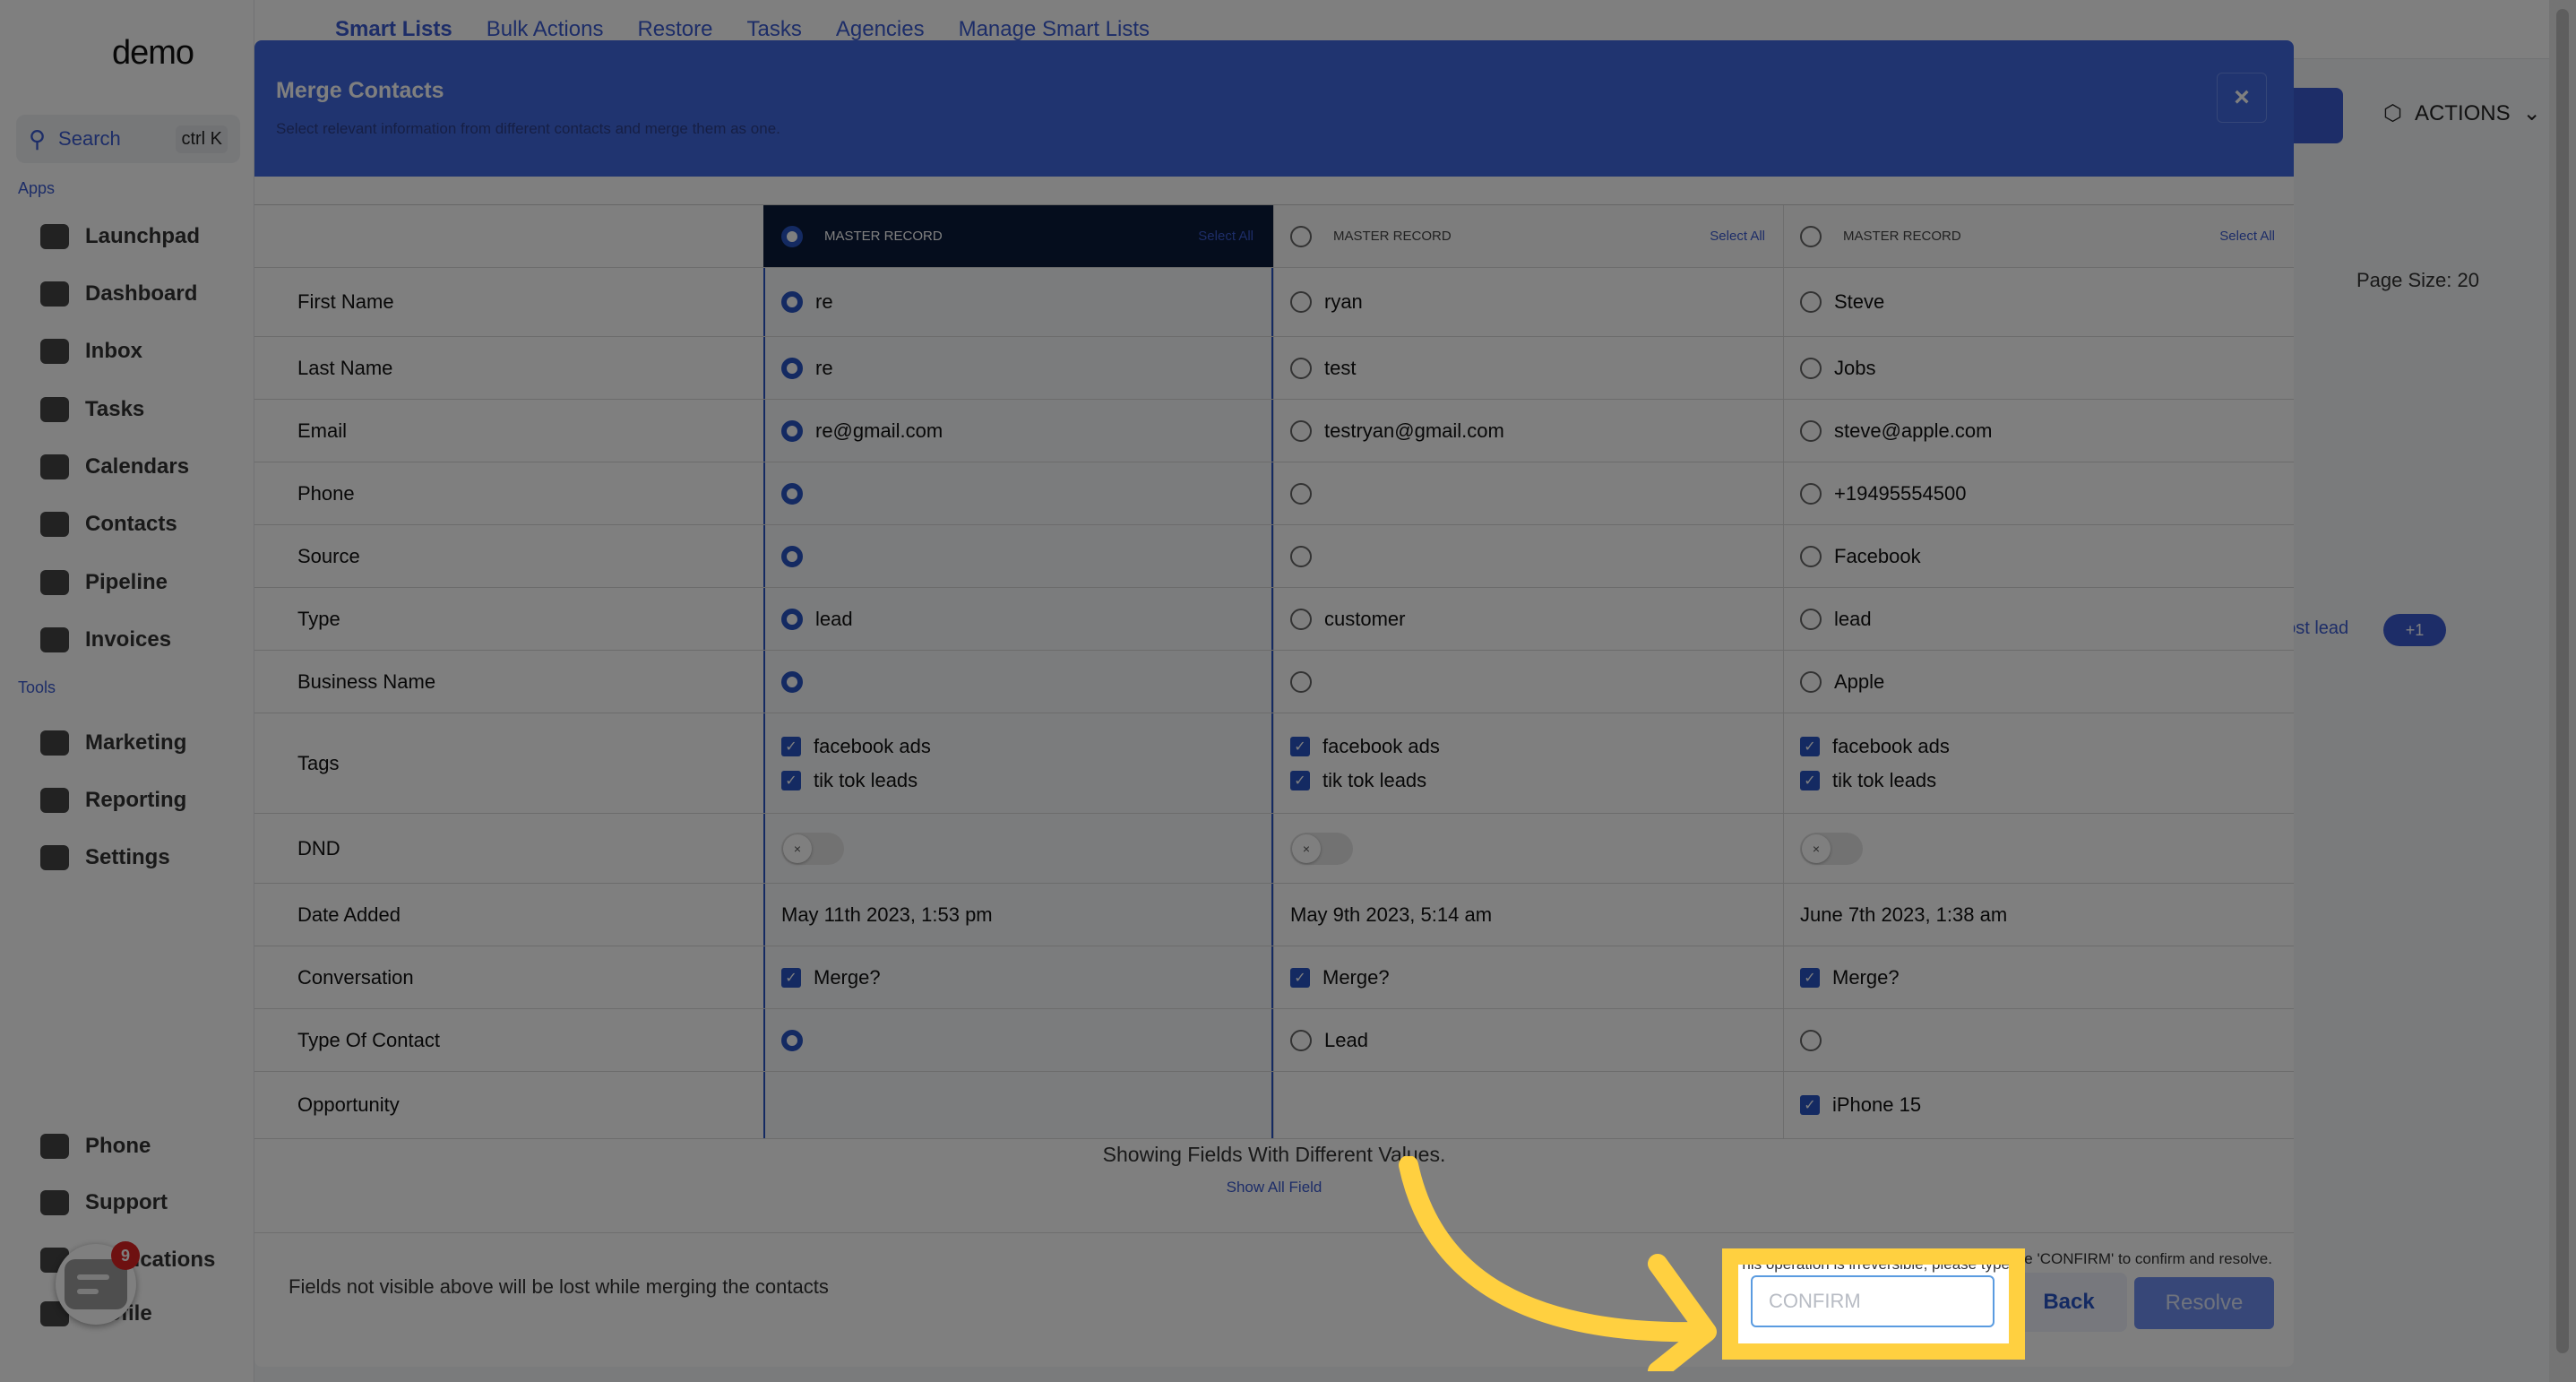 The height and width of the screenshot is (1382, 2576). What do you see at coordinates (360, 90) in the screenshot?
I see `modal-title: Merge Contacts` at bounding box center [360, 90].